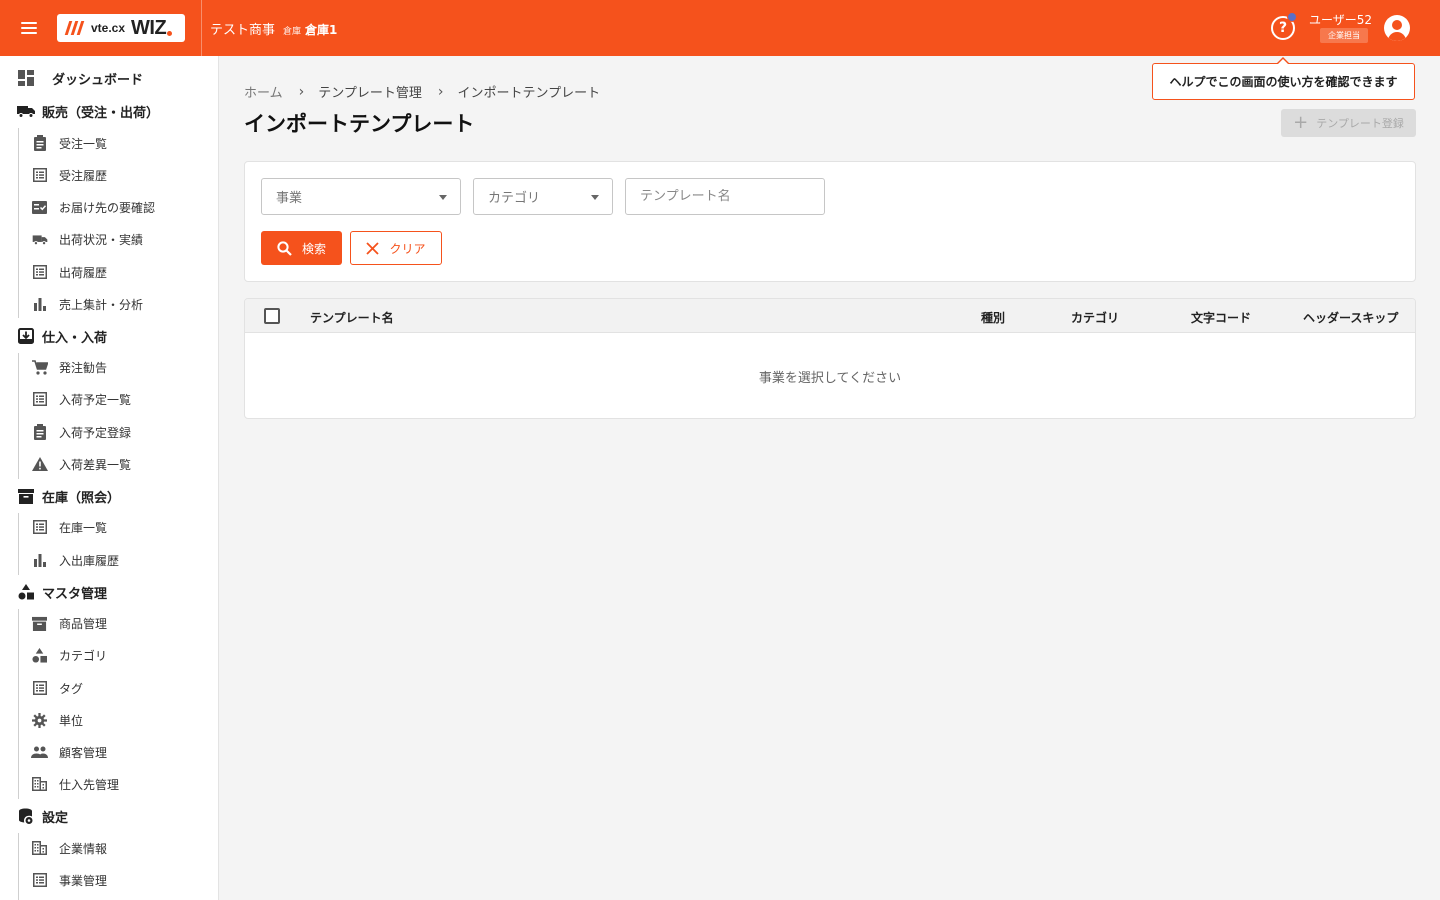  What do you see at coordinates (720, 28) in the screenshot?
I see `app-header: vte.cx WIZ テスト商事 倉庫 倉庫1 ? ユーザー52 企業担当` at bounding box center [720, 28].